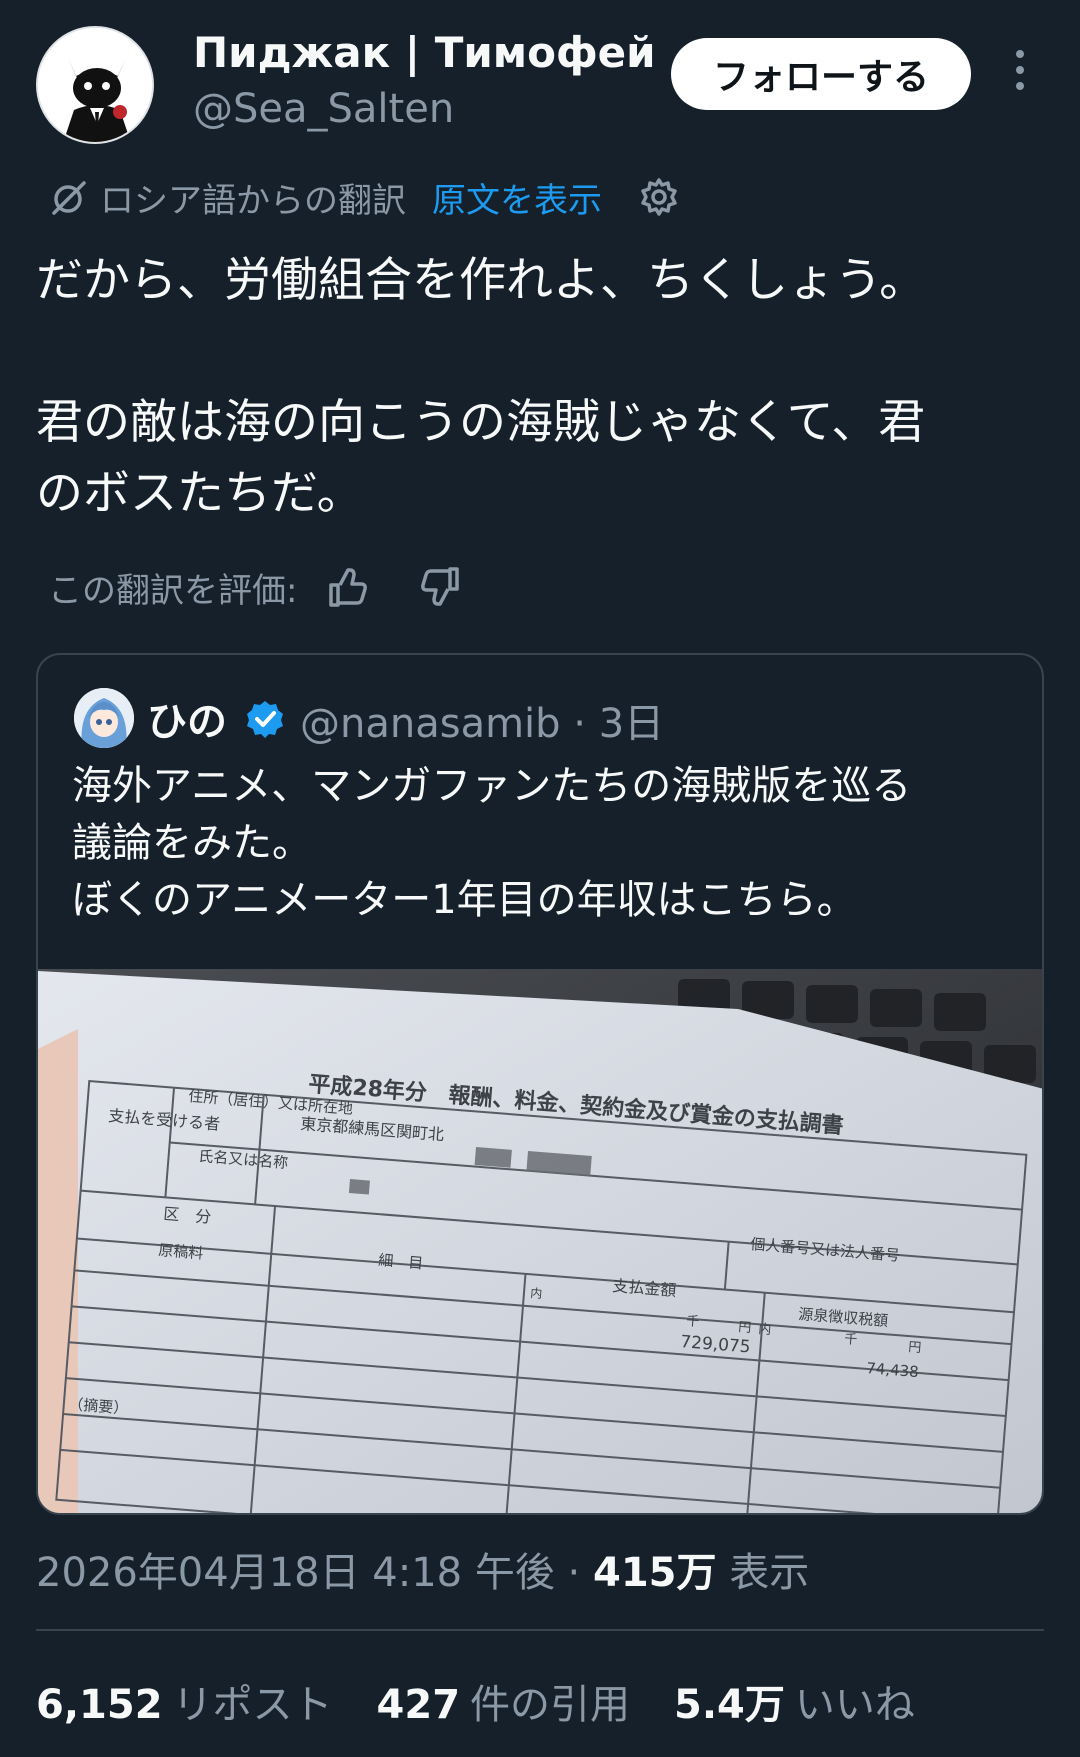 The image size is (1080, 1757). I want to click on quoted-author-avatar, so click(104, 718).